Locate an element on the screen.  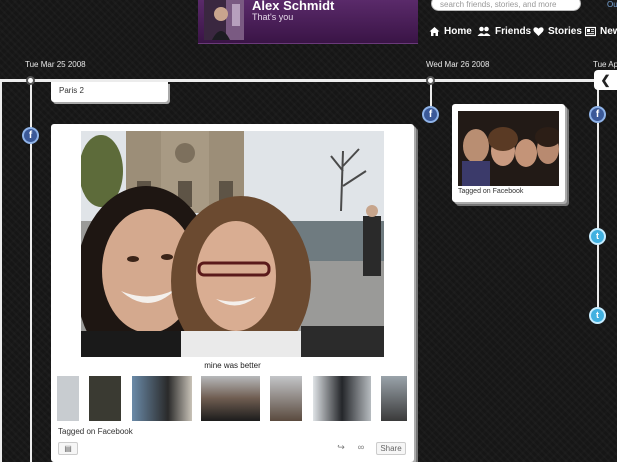
profile-avatar-image is located at coordinates (224, 20).